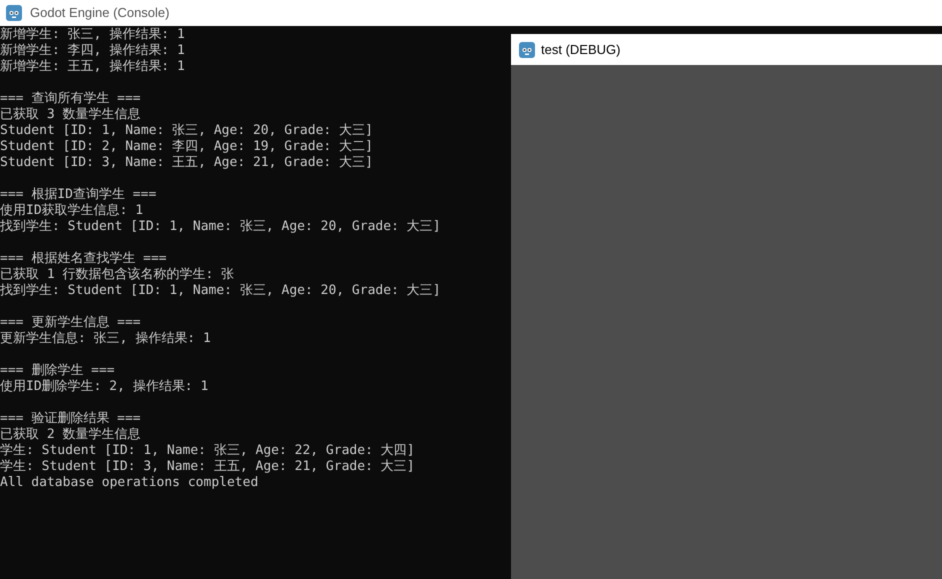  I want to click on console-line: === 根据ID查询学生 ===, so click(78, 195).